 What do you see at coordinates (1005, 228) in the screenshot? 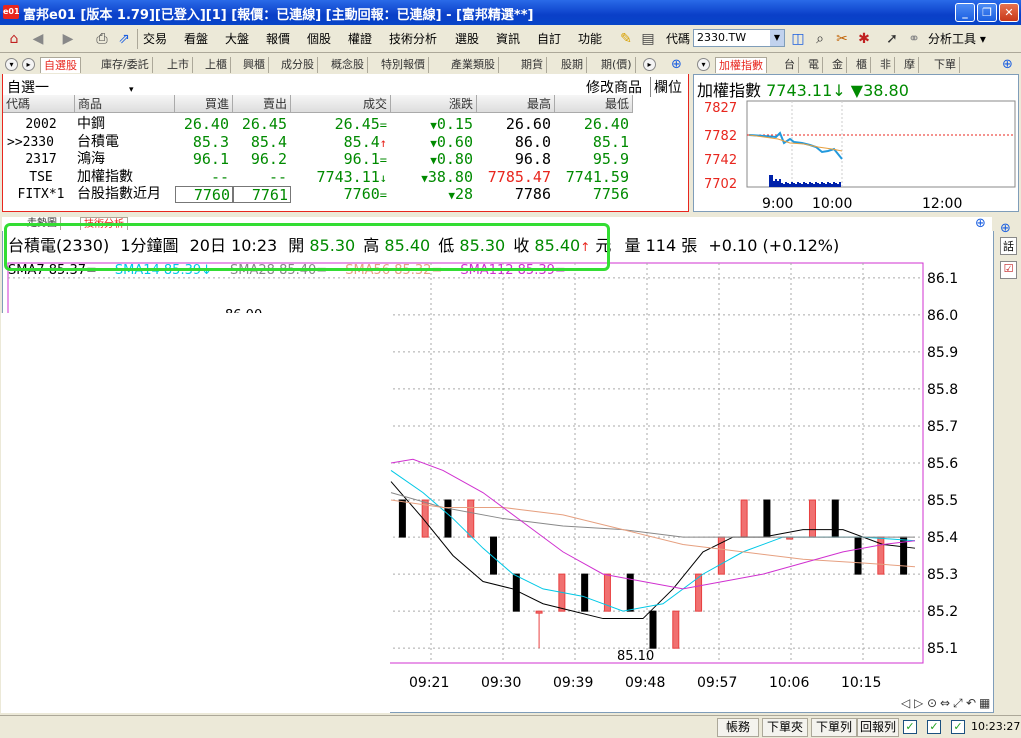
I see `sidebar-zoom-icon: ⊕` at bounding box center [1005, 228].